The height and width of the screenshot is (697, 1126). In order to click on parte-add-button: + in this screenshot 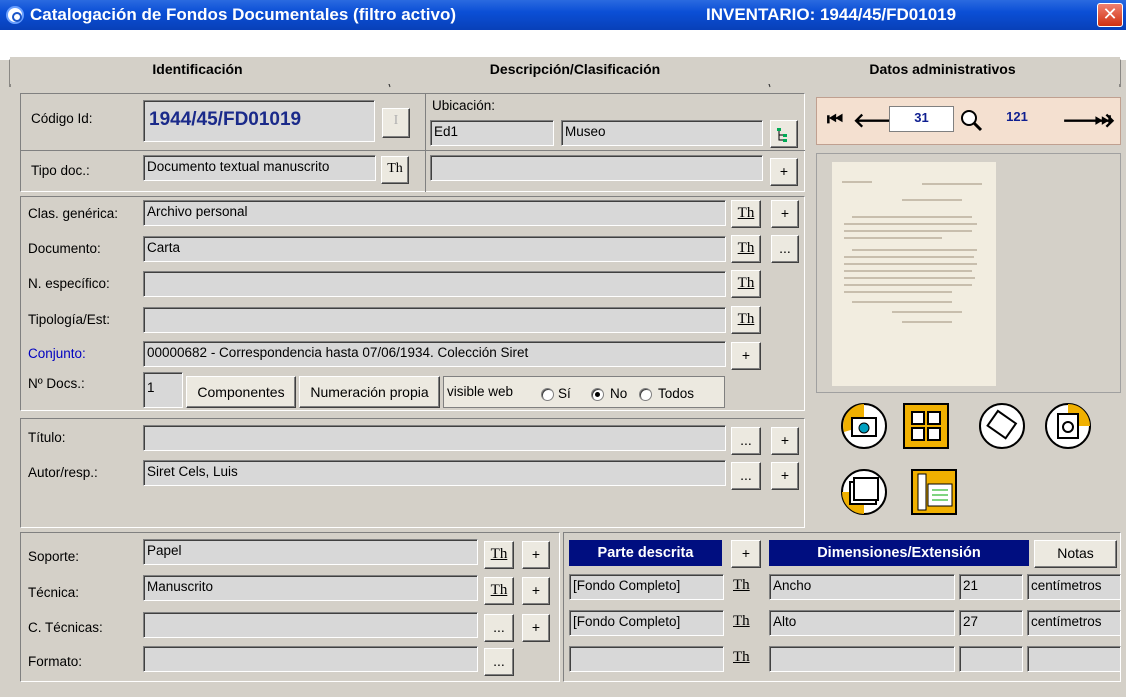, I will do `click(746, 554)`.